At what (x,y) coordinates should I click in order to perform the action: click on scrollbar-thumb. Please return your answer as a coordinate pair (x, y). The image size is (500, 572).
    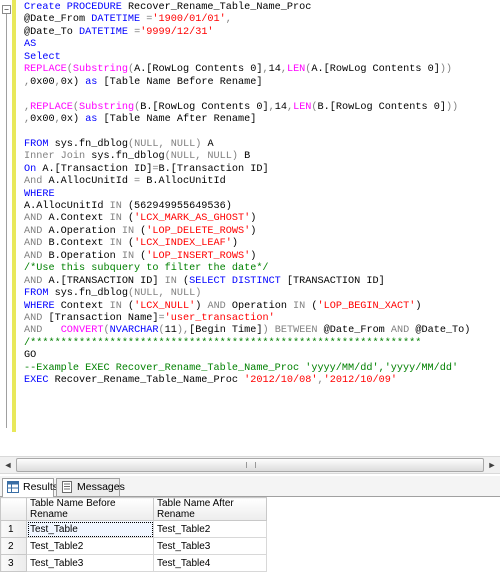
    Looking at the image, I should click on (250, 465).